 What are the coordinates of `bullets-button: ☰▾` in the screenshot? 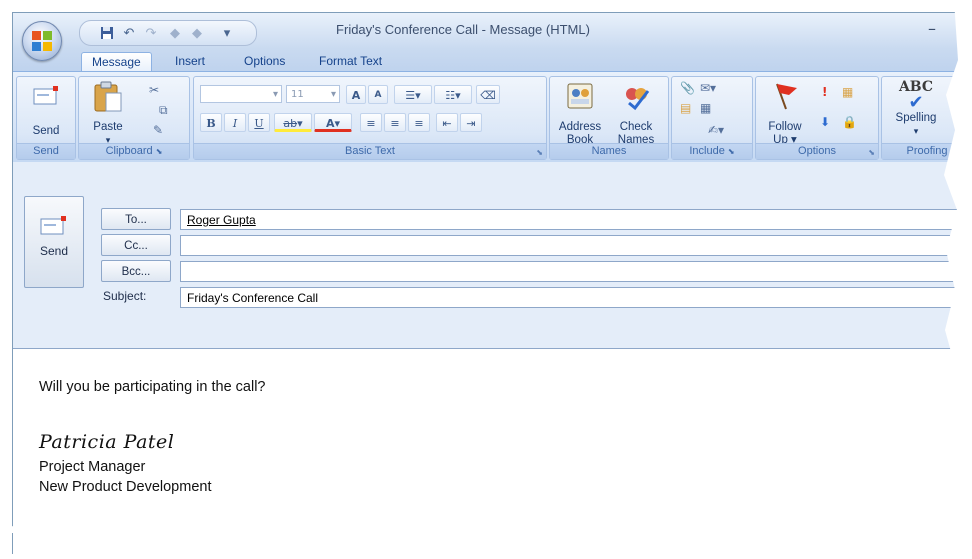 It's located at (413, 94).